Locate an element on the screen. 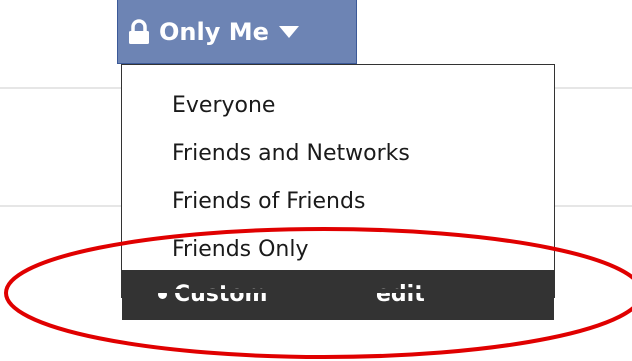  menu-item-friends-only: Friends Only is located at coordinates (338, 250).